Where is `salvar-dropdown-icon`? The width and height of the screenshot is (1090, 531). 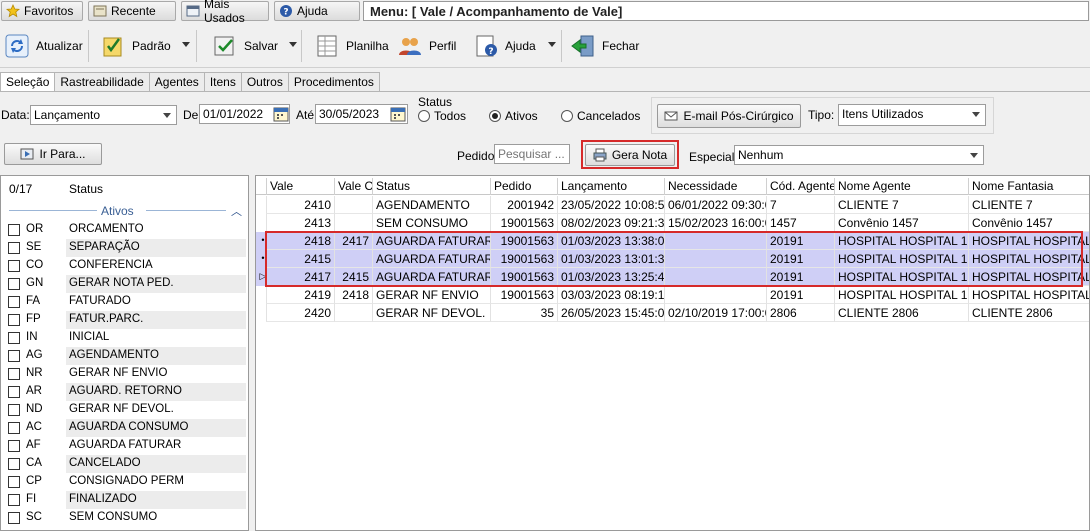
salvar-dropdown-icon is located at coordinates (293, 44).